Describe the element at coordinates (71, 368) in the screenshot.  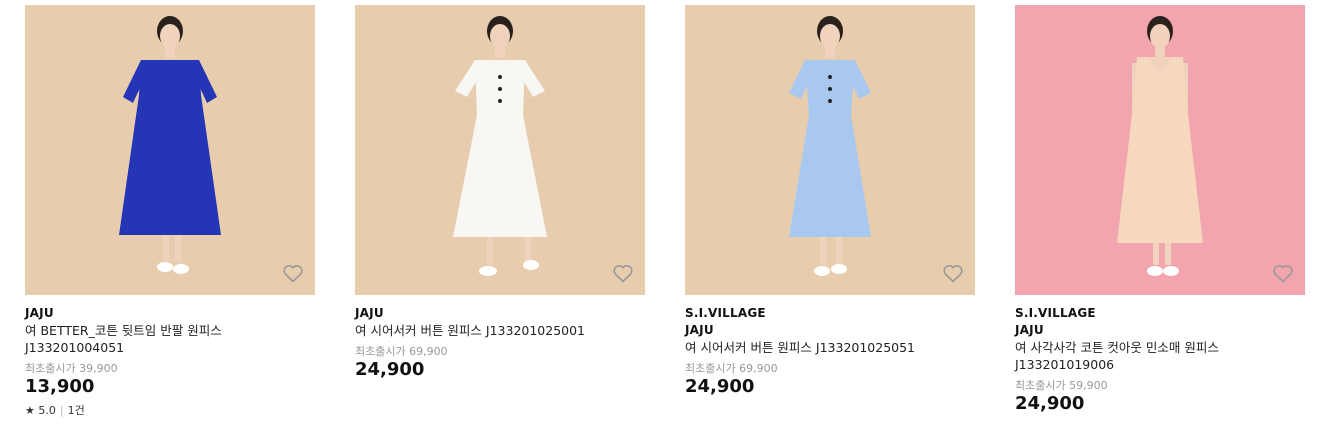
I see `original-price: 최초출시가 39,900` at that location.